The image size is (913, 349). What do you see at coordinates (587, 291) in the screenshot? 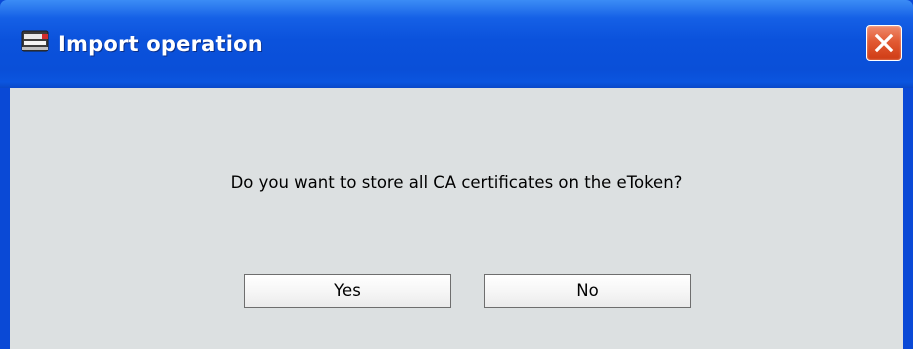
I see `no-button: No` at bounding box center [587, 291].